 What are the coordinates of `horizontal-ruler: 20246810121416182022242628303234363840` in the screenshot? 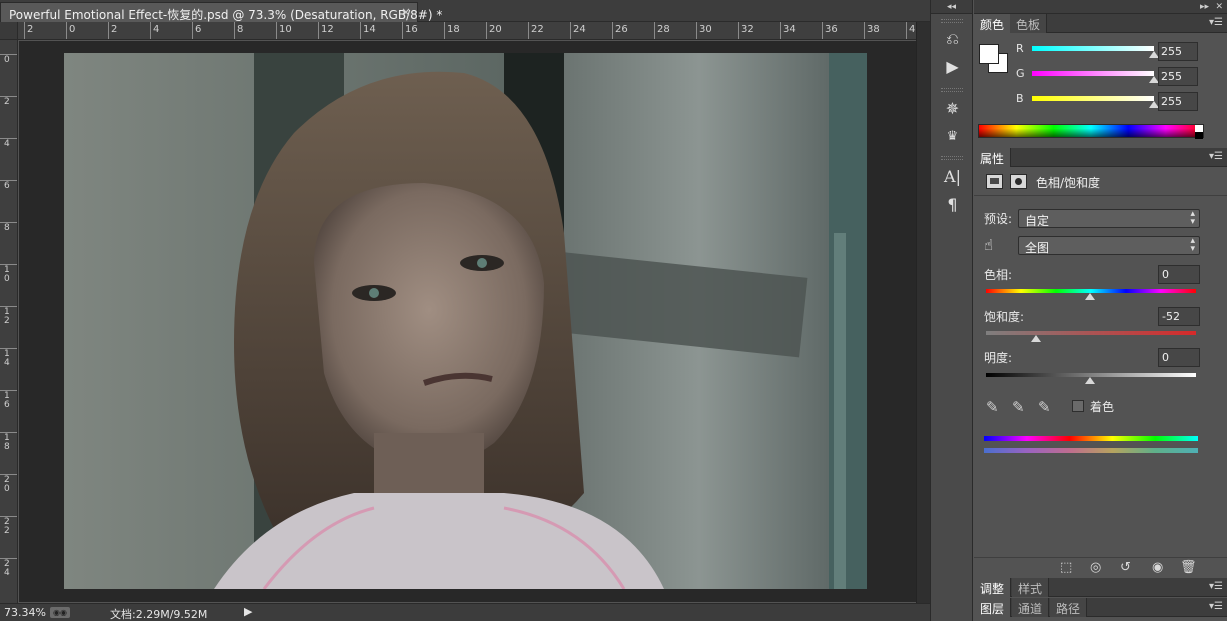 It's located at (467, 31).